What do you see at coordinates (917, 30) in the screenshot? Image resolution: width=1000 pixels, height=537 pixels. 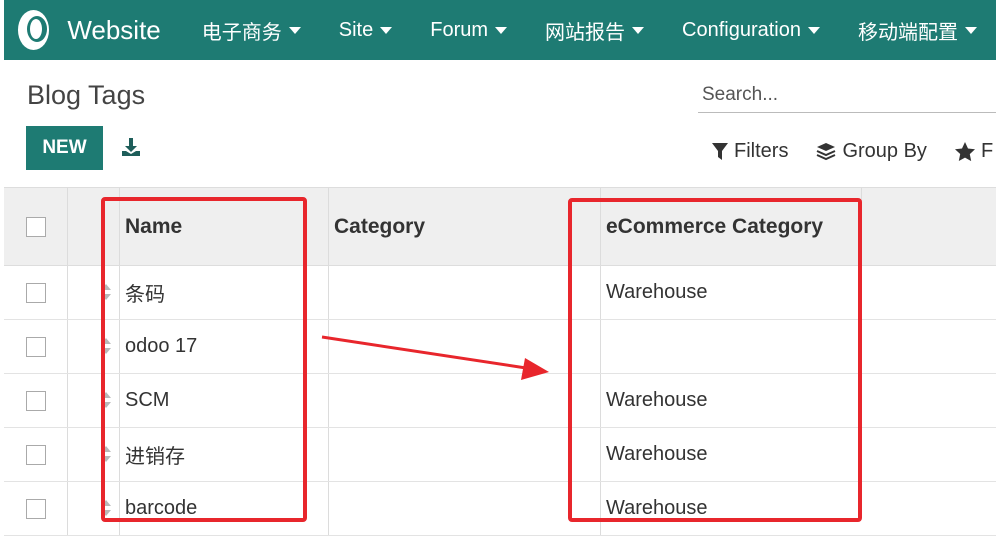 I see `menu-mobile-config: 移动端配置` at bounding box center [917, 30].